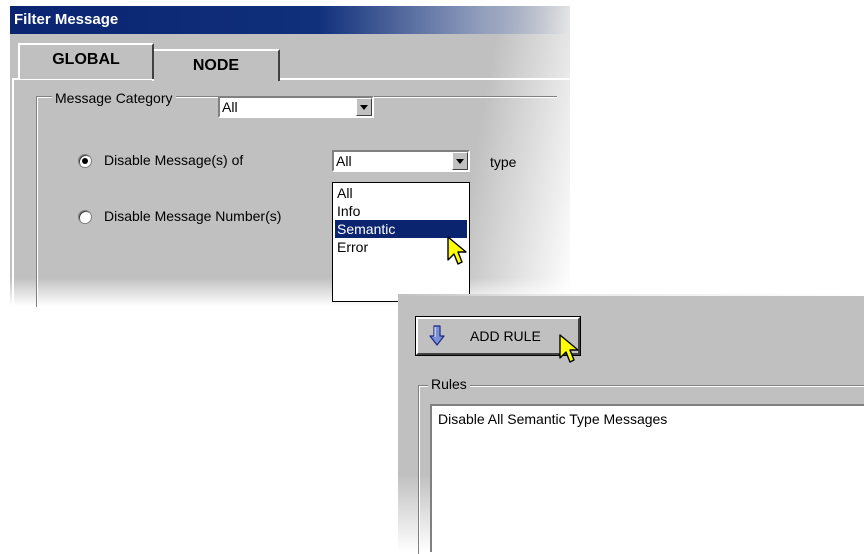 Image resolution: width=864 pixels, height=554 pixels. Describe the element at coordinates (192, 216) in the screenshot. I see `disable-message-numbers-label: Disable Message Number(s)` at that location.